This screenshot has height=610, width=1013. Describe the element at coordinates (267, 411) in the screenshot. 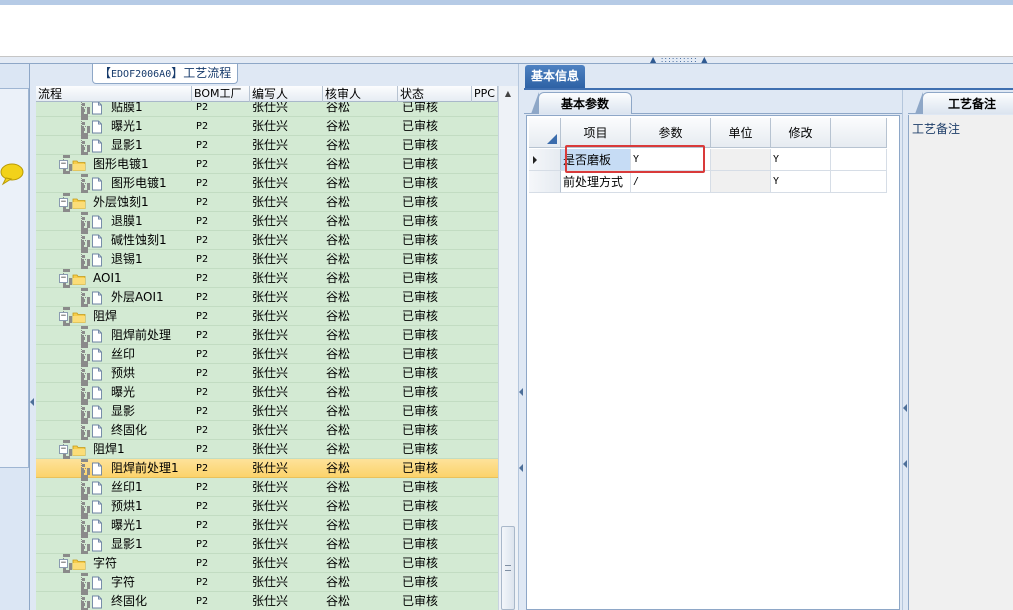

I see `tree-row: 显影 P2 张仕兴 谷松 已审核` at that location.